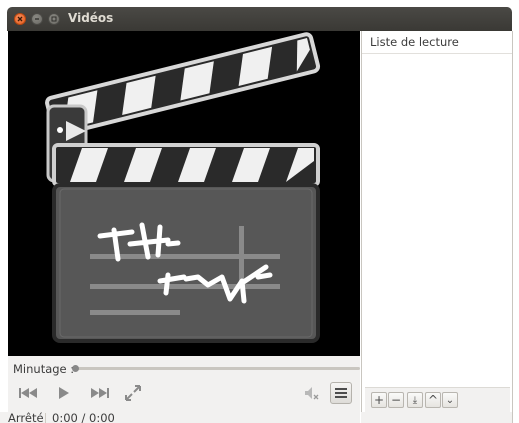  Describe the element at coordinates (26, 417) in the screenshot. I see `playback-state: Arrêté` at that location.